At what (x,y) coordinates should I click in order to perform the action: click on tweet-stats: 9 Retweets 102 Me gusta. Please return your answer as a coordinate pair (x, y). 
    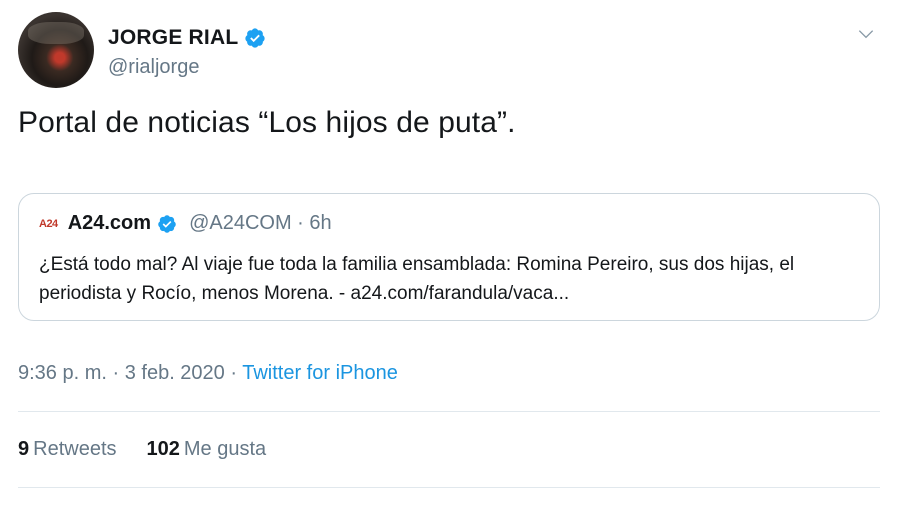
    Looking at the image, I should click on (142, 449).